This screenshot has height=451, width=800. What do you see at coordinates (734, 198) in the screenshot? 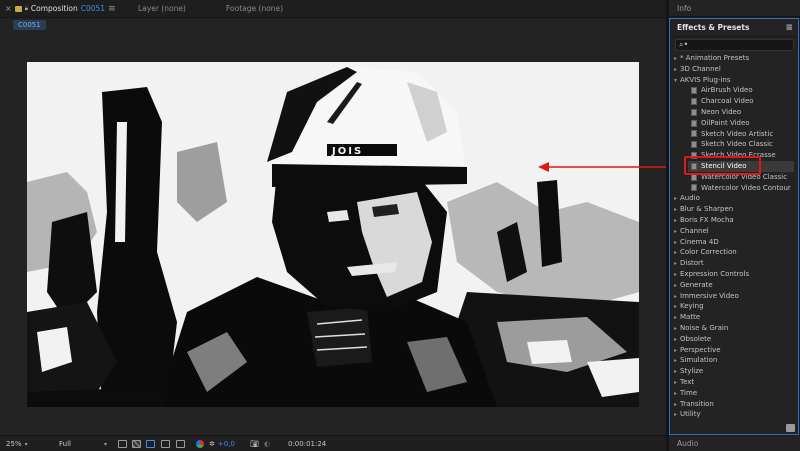
I see `effects-category: ▸ Audio` at bounding box center [734, 198].